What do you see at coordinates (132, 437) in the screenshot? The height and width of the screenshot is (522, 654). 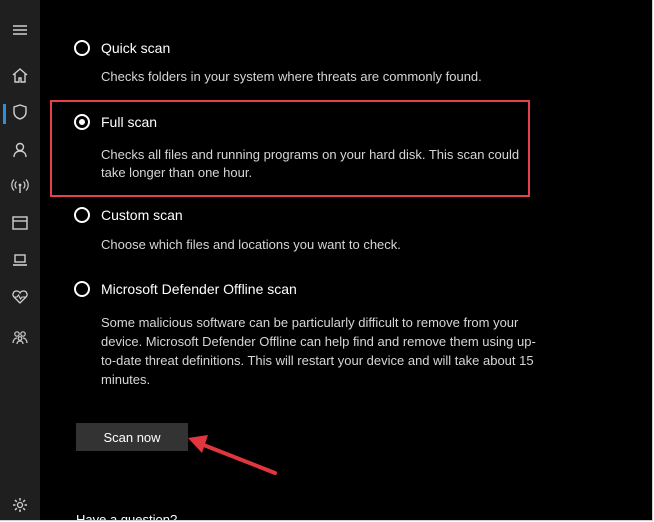 I see `scan-now-button: Scan now` at bounding box center [132, 437].